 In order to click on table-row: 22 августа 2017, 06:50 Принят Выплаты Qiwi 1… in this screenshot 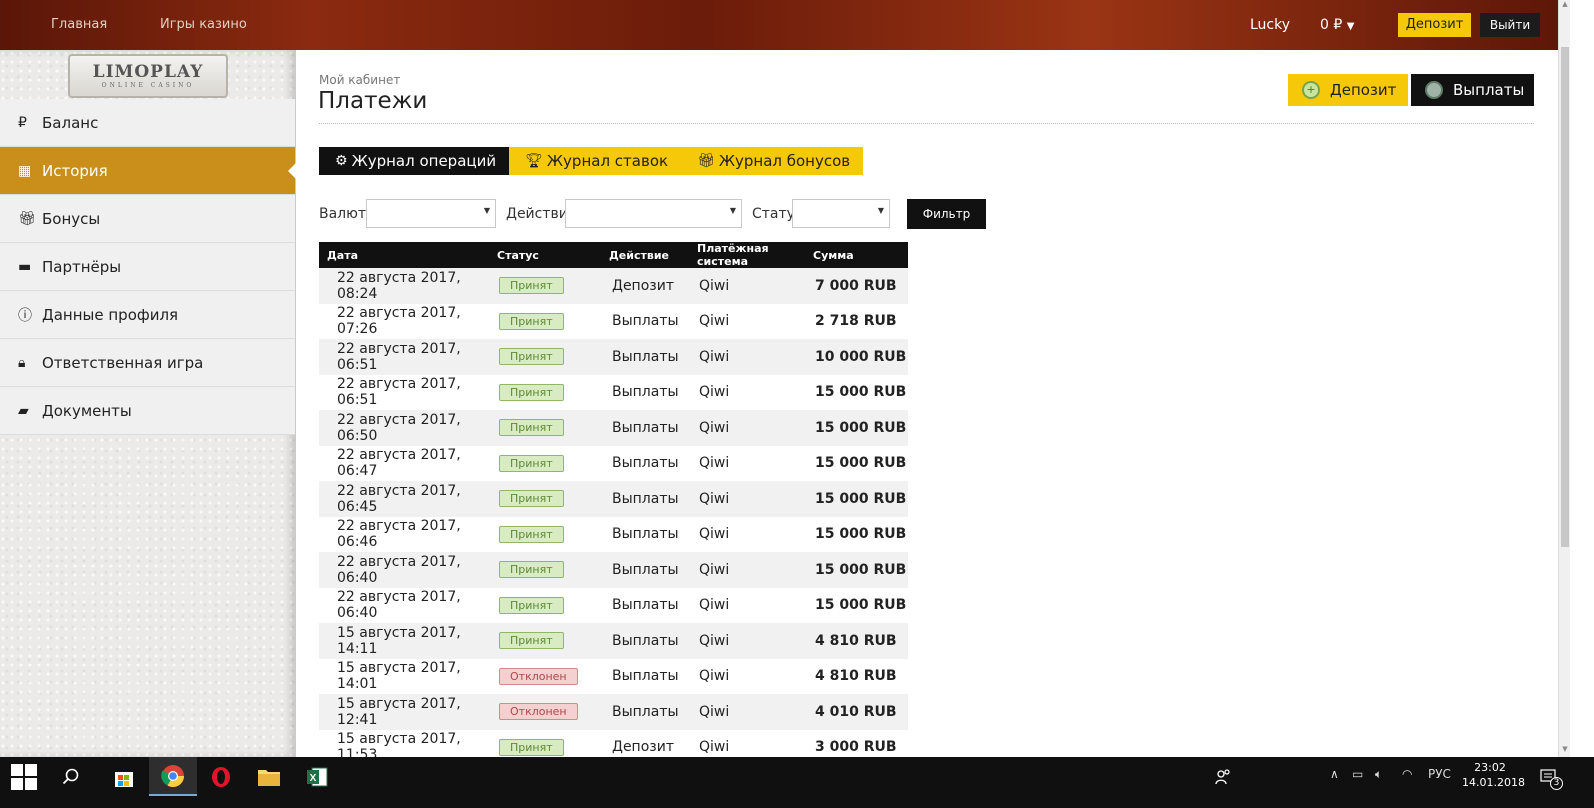, I will do `click(613, 428)`.